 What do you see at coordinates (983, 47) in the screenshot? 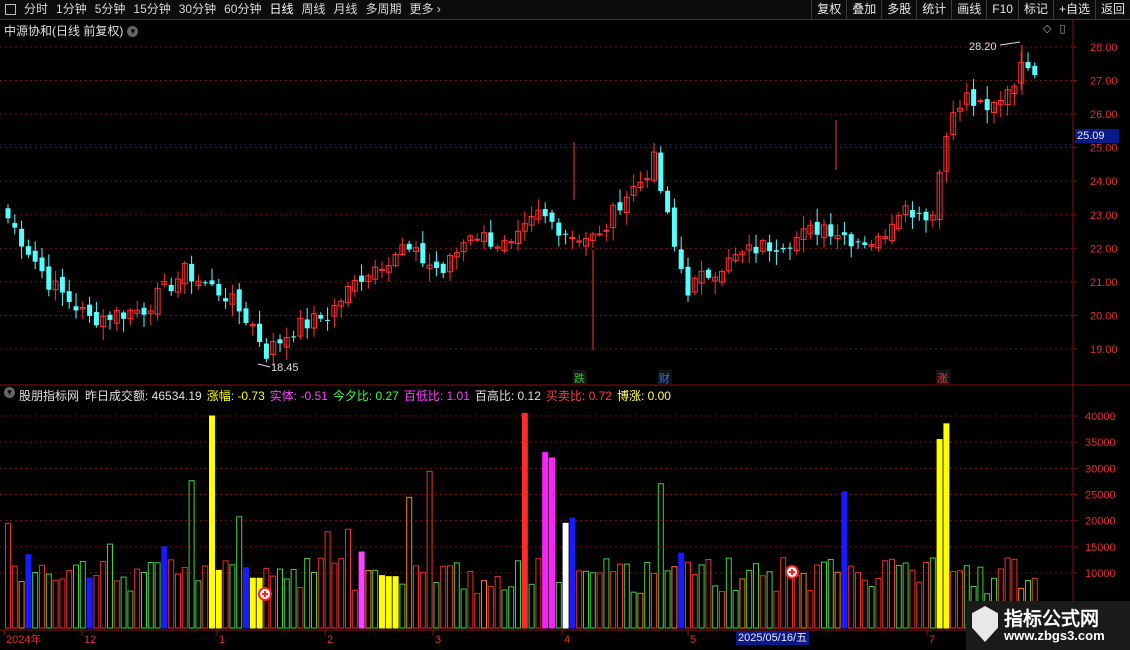
I see `high-price-label: 28.20` at bounding box center [983, 47].